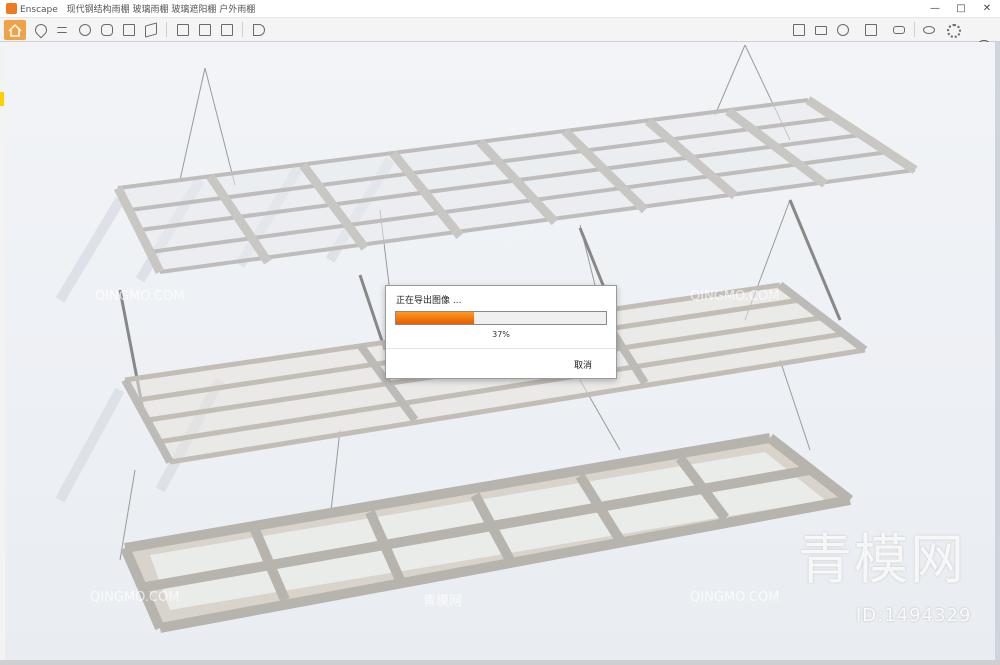  I want to click on eye-icon, so click(928, 29).